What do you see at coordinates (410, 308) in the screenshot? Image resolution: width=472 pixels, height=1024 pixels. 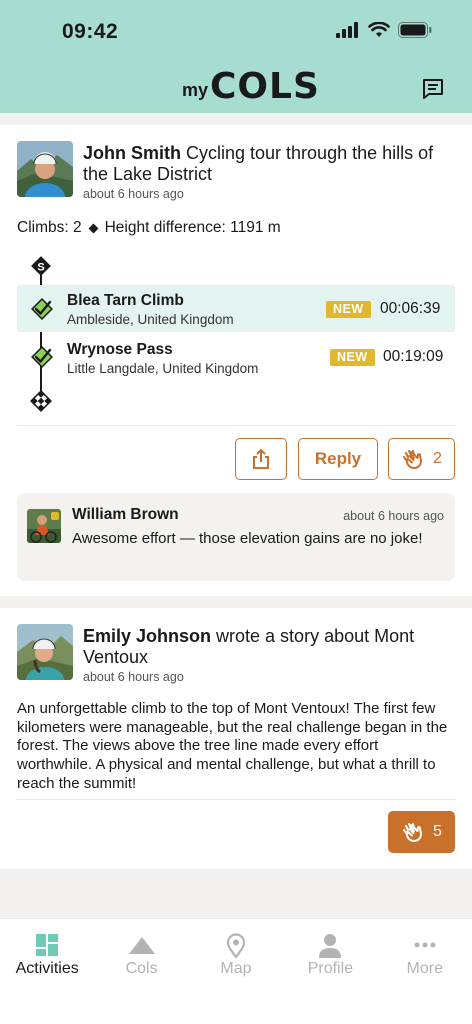 I see `climb-time: 00:06:39` at bounding box center [410, 308].